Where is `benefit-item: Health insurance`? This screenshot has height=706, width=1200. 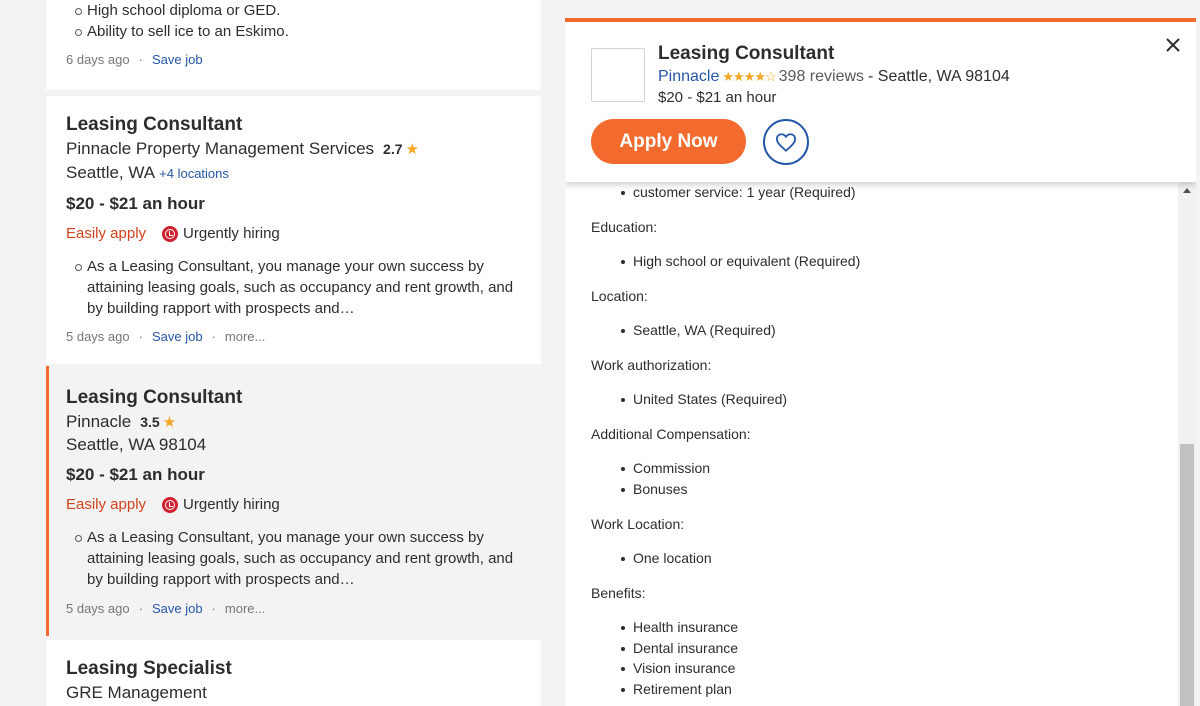 benefit-item: Health insurance is located at coordinates (679, 627).